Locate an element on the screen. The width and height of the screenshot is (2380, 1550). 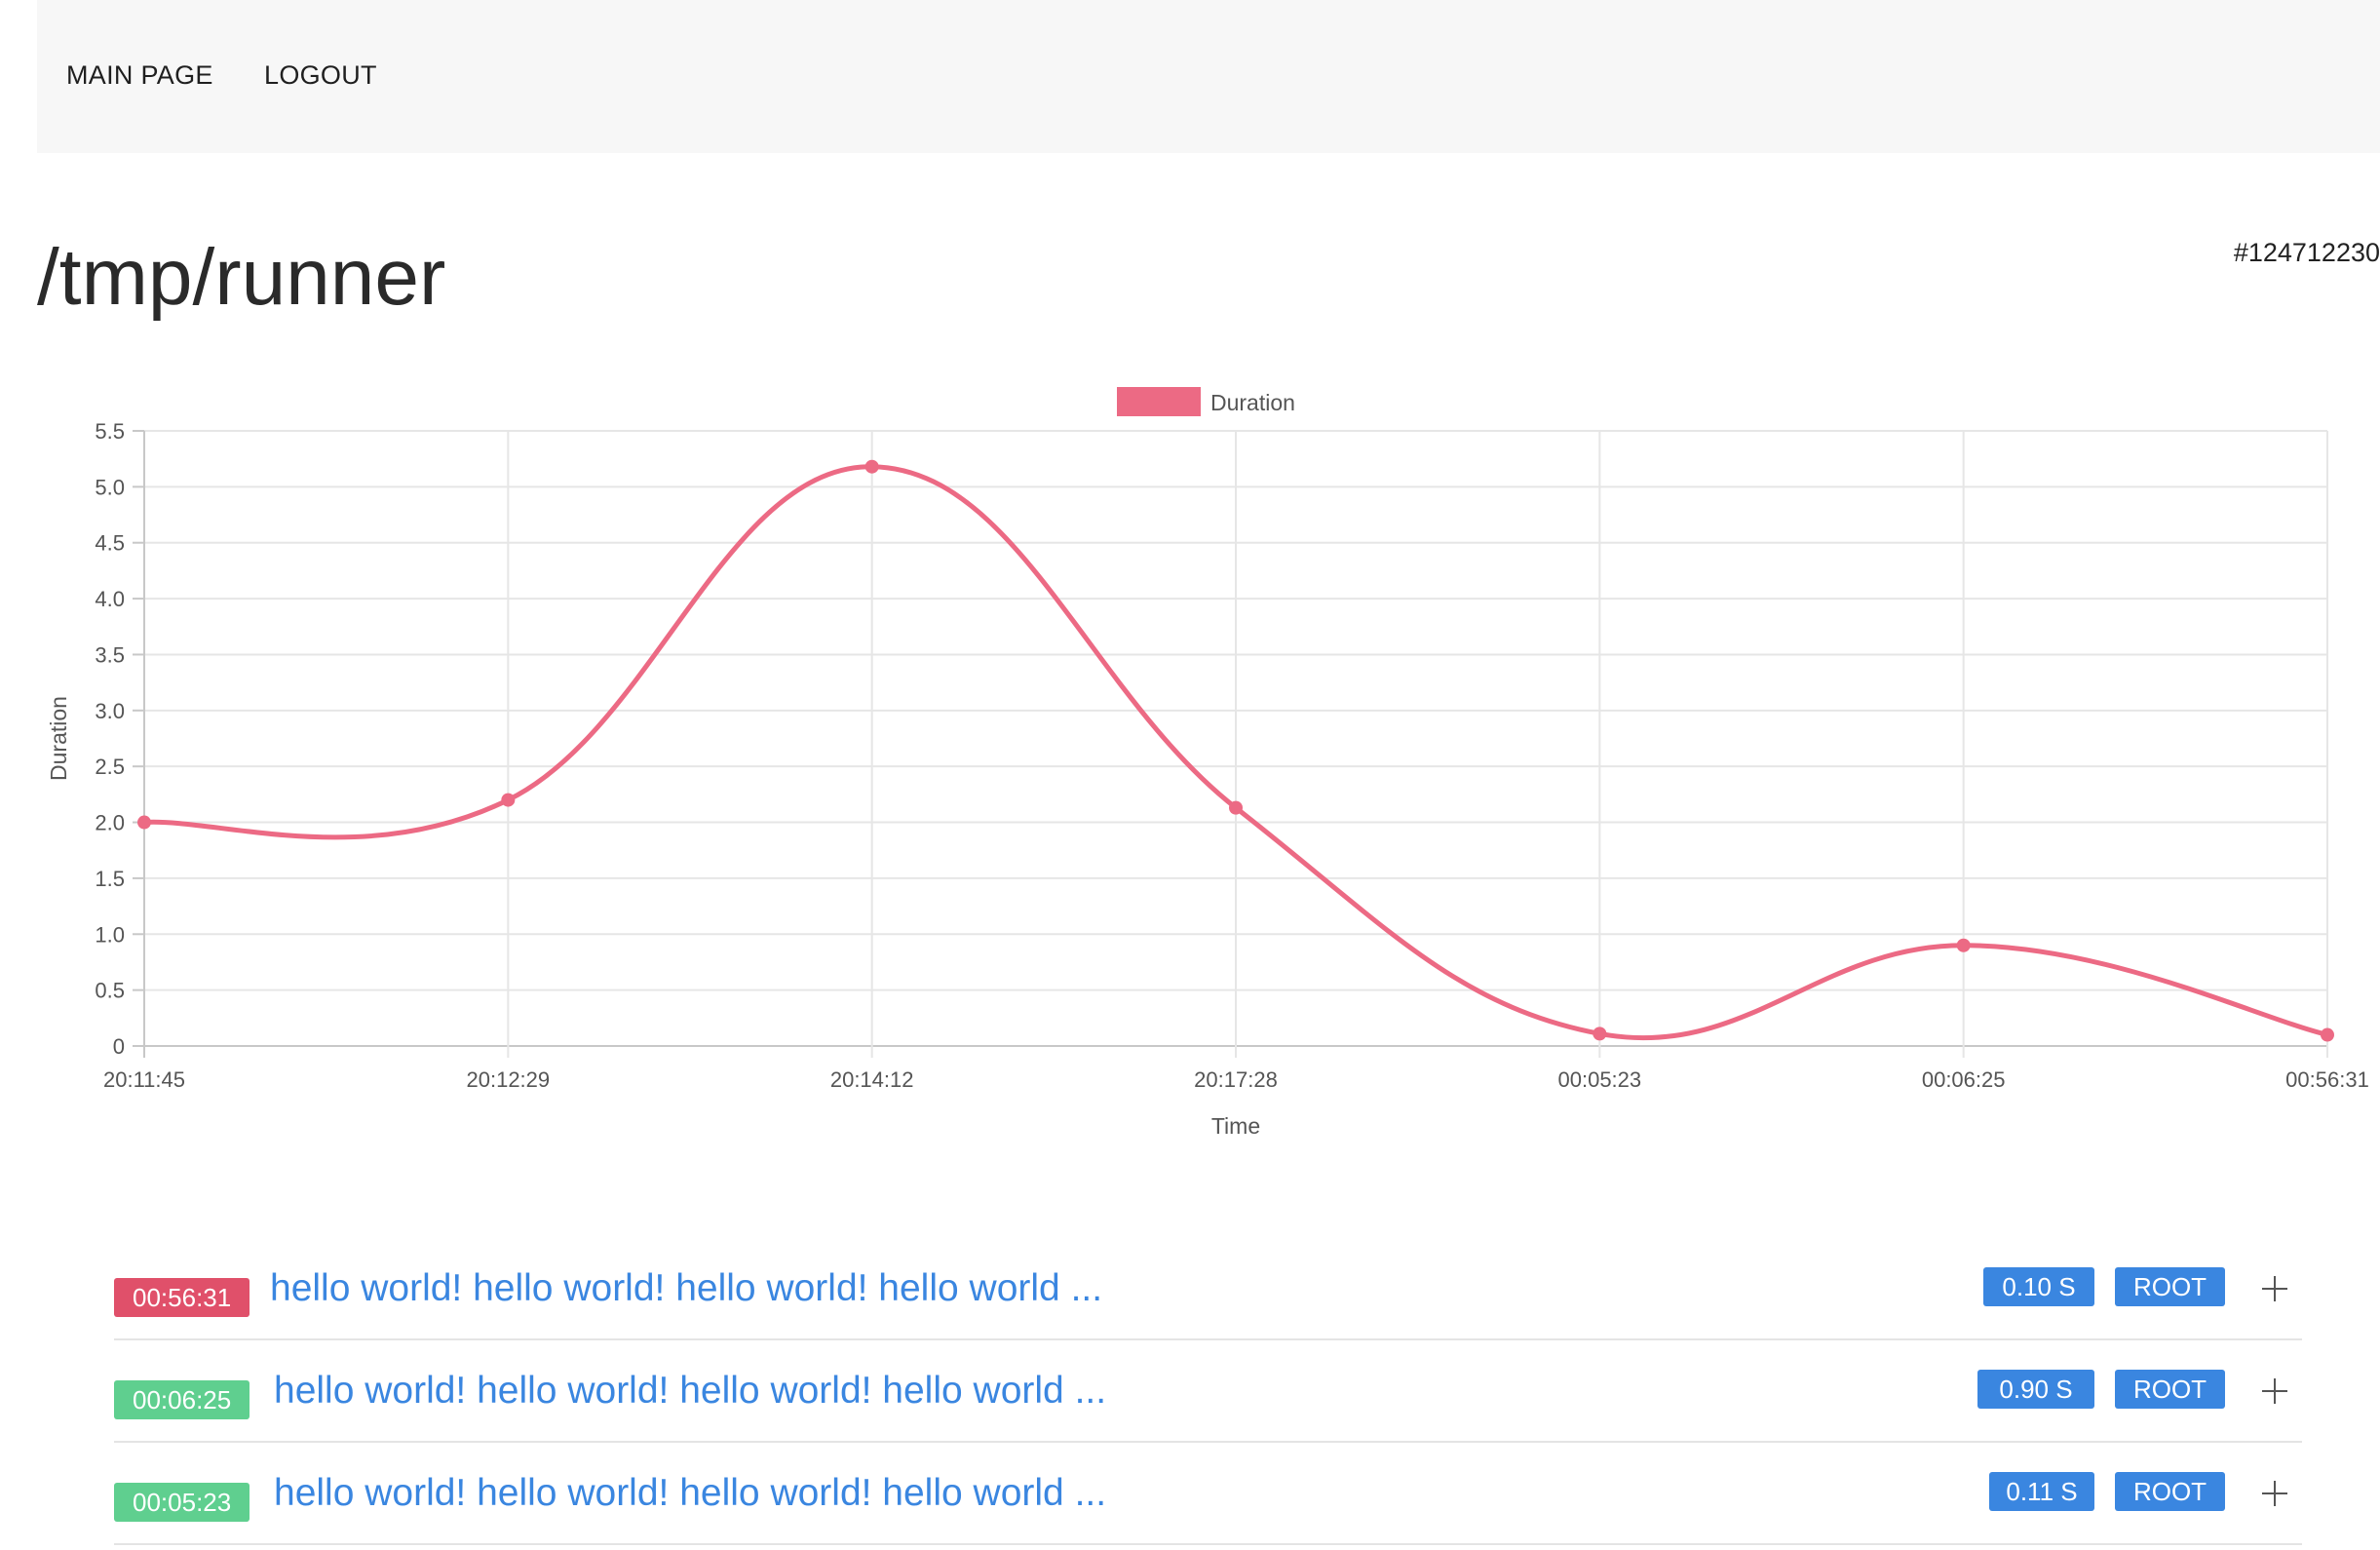
y-tick-label: 5.5 is located at coordinates (110, 432).